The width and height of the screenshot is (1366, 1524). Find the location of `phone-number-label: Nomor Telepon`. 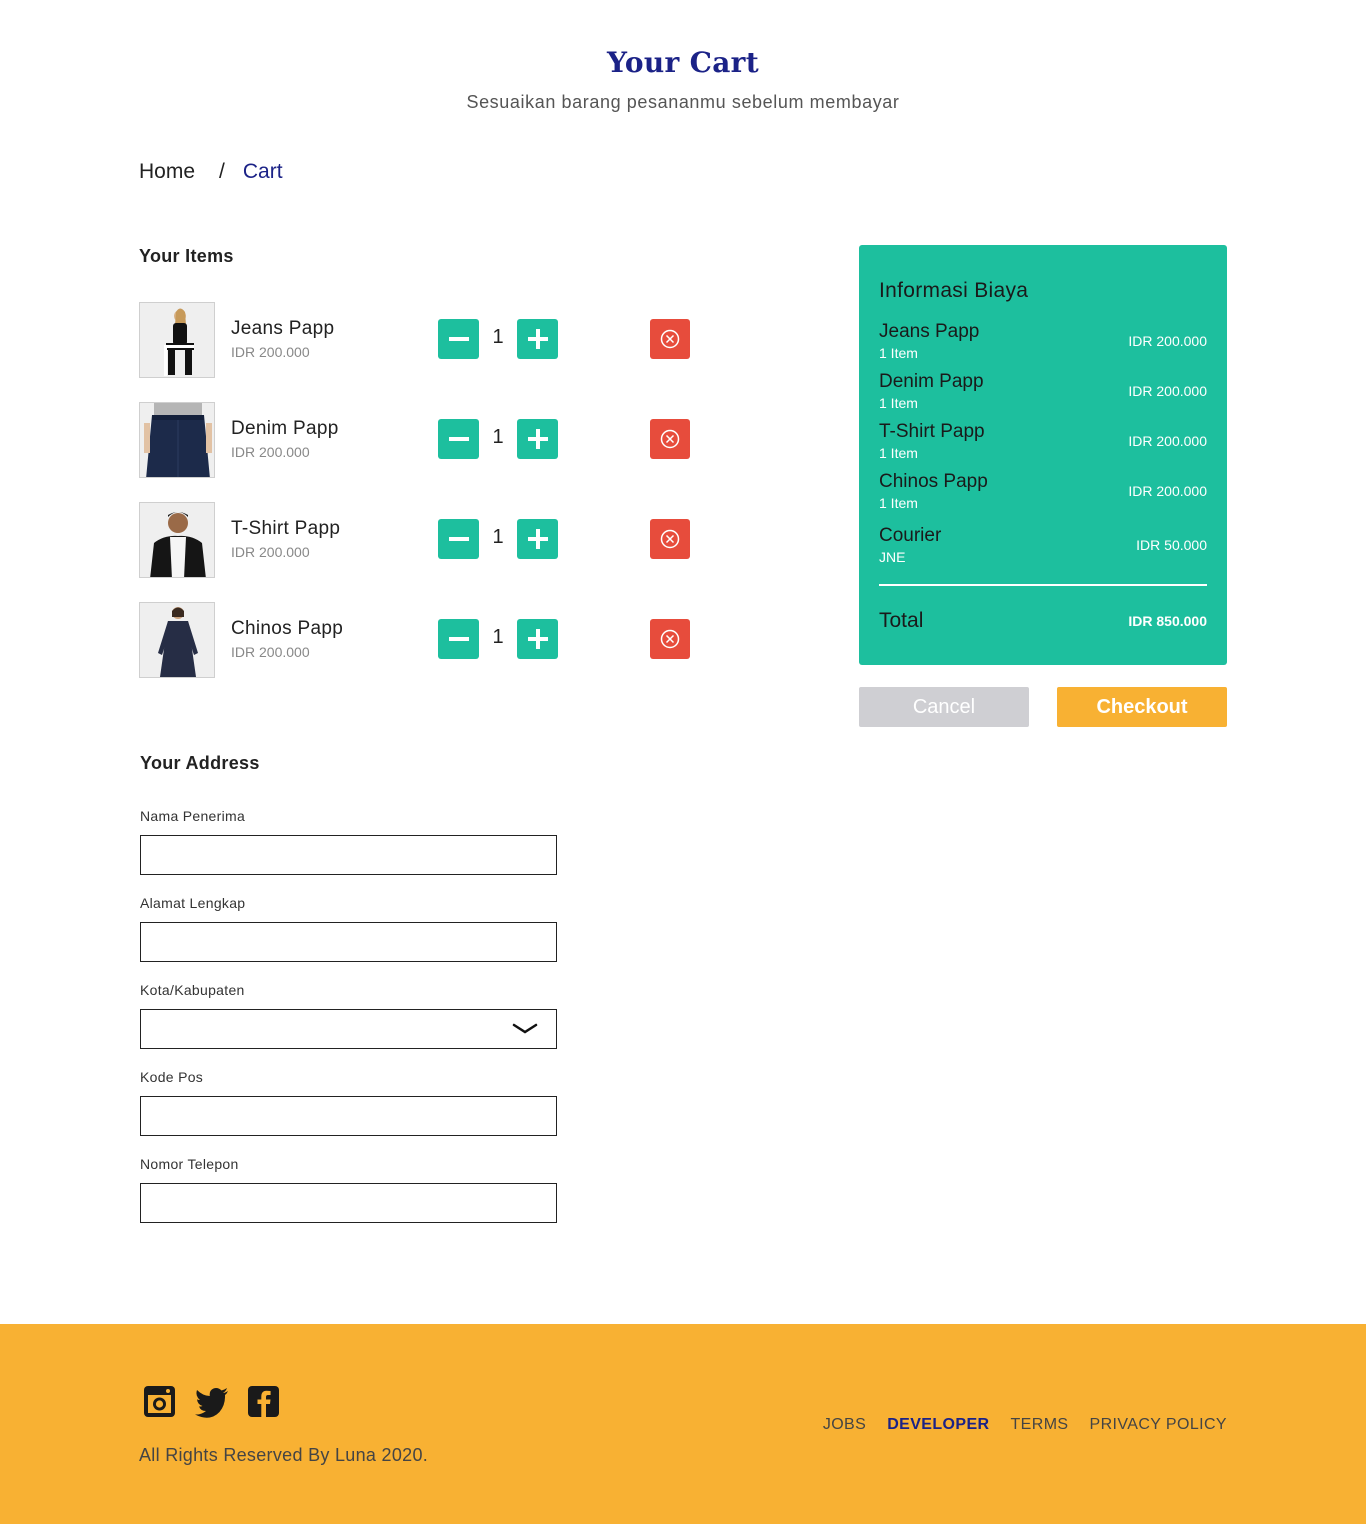

phone-number-label: Nomor Telepon is located at coordinates (189, 1164).